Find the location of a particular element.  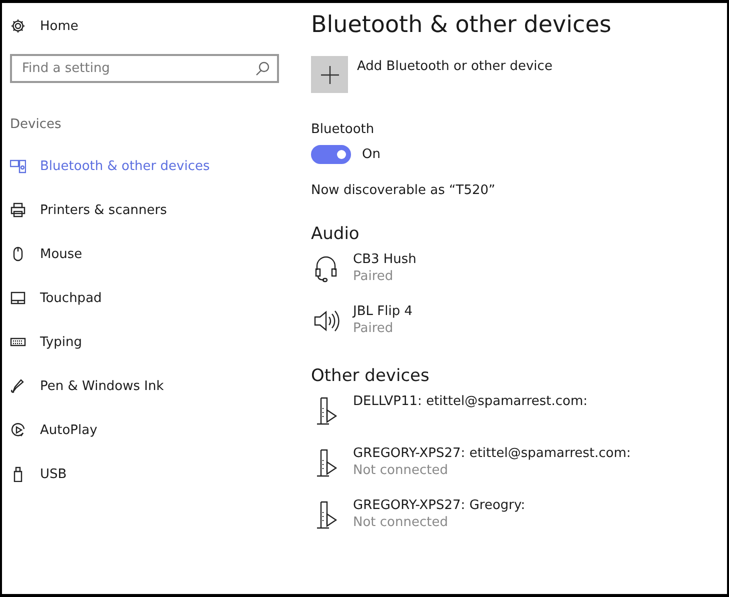

device-name: CB3 Hush is located at coordinates (384, 259).